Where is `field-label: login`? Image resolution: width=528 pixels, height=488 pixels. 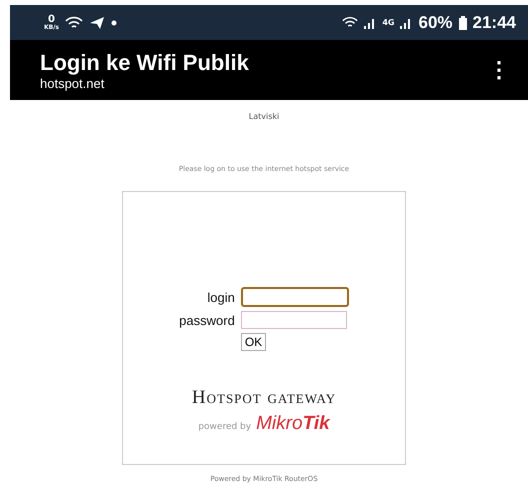 field-label: login is located at coordinates (220, 297).